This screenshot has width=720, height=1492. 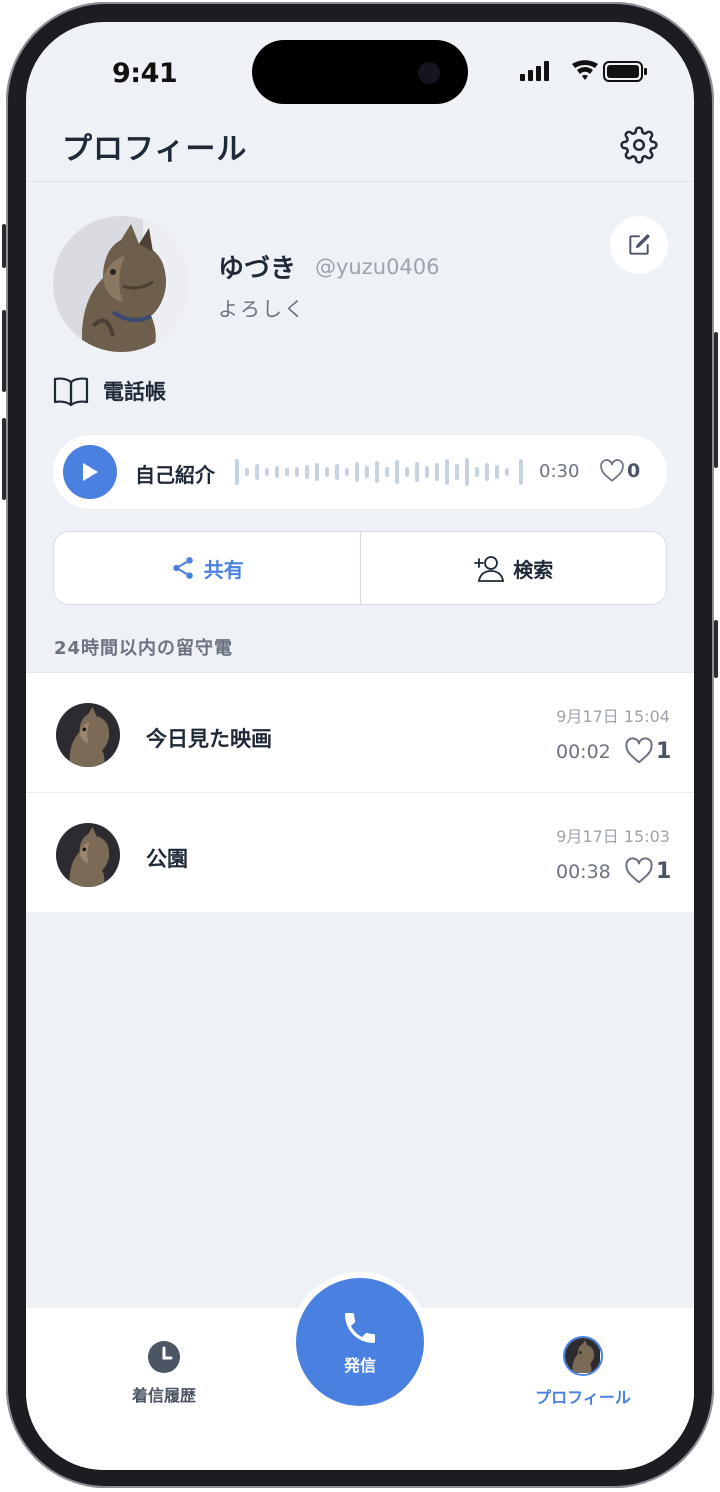 What do you see at coordinates (625, 71) in the screenshot?
I see `battery-icon` at bounding box center [625, 71].